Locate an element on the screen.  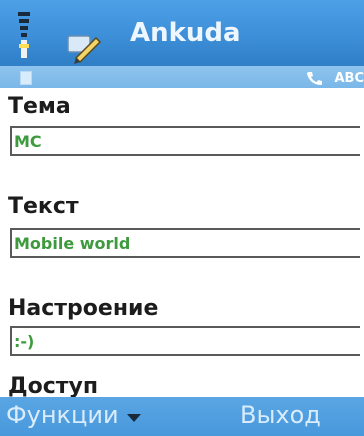
signal-strength-icon is located at coordinates (24, 35).